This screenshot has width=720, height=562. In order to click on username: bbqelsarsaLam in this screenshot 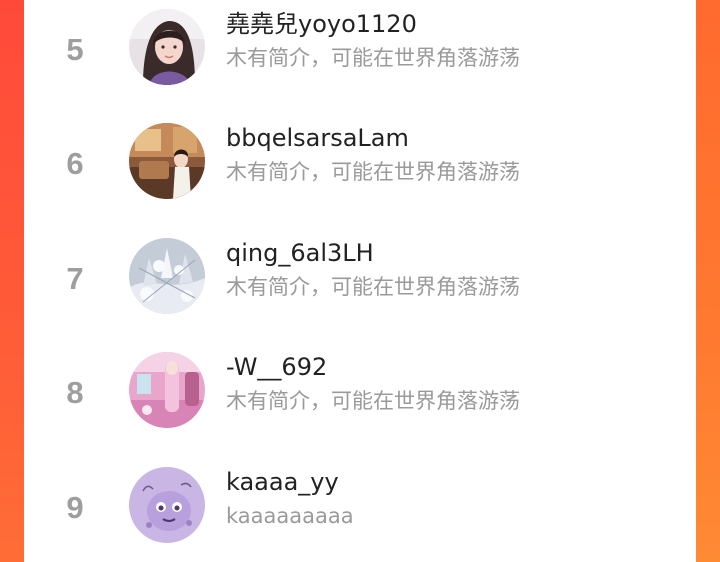, I will do `click(317, 138)`.